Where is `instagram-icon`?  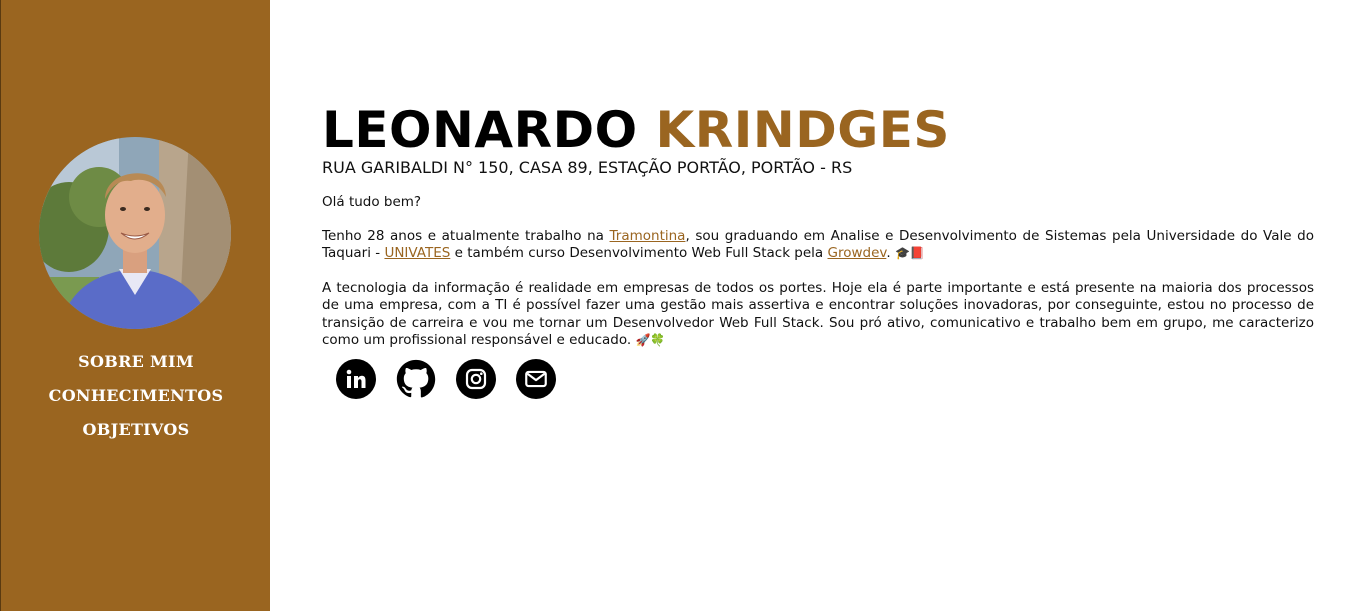
instagram-icon is located at coordinates (476, 379).